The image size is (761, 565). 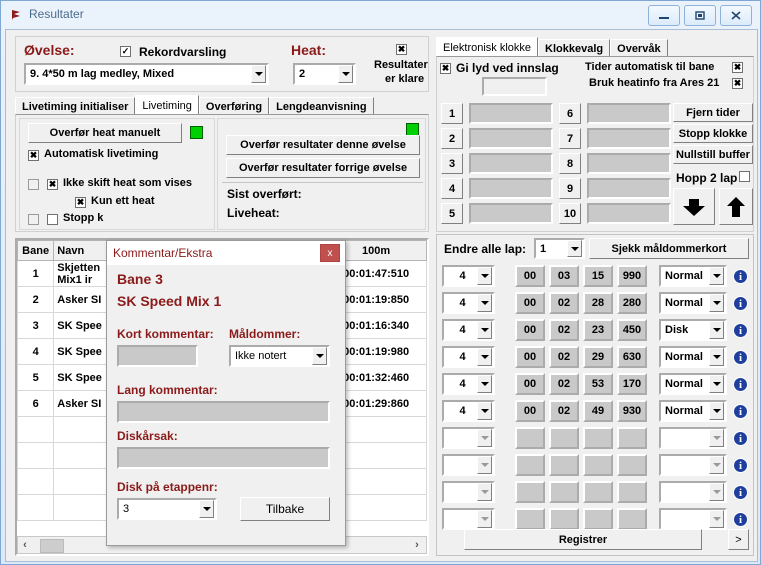 What do you see at coordinates (598, 411) in the screenshot?
I see `entry-s-field: 49` at bounding box center [598, 411].